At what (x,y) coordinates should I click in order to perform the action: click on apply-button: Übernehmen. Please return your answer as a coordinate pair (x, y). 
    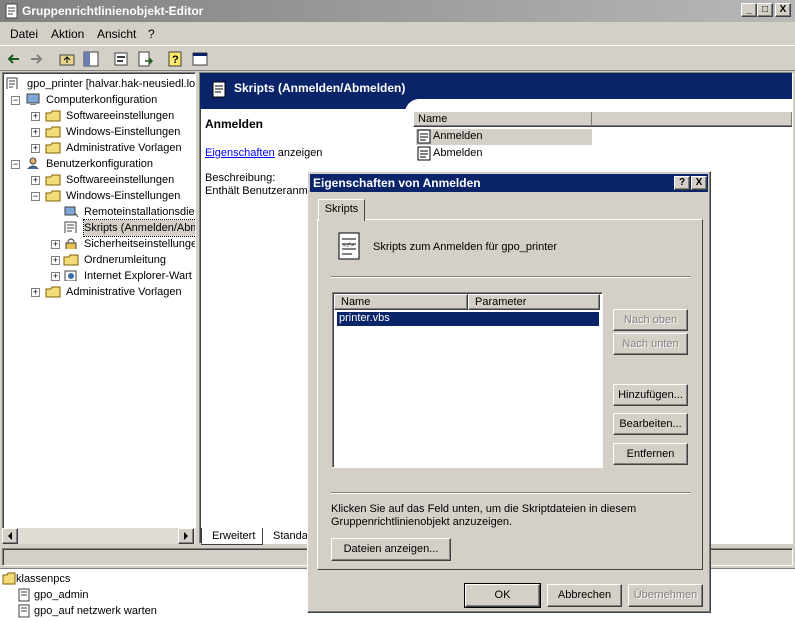
    Looking at the image, I should click on (665, 595).